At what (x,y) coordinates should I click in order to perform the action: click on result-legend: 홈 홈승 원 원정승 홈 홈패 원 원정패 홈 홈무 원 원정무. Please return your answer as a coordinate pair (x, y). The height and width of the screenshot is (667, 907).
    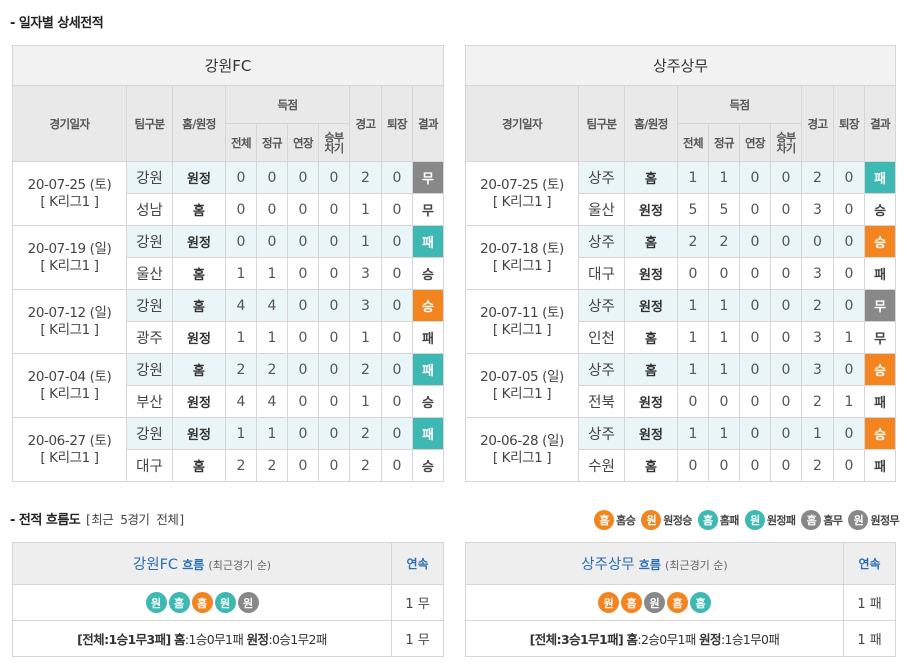
    Looking at the image, I should click on (744, 520).